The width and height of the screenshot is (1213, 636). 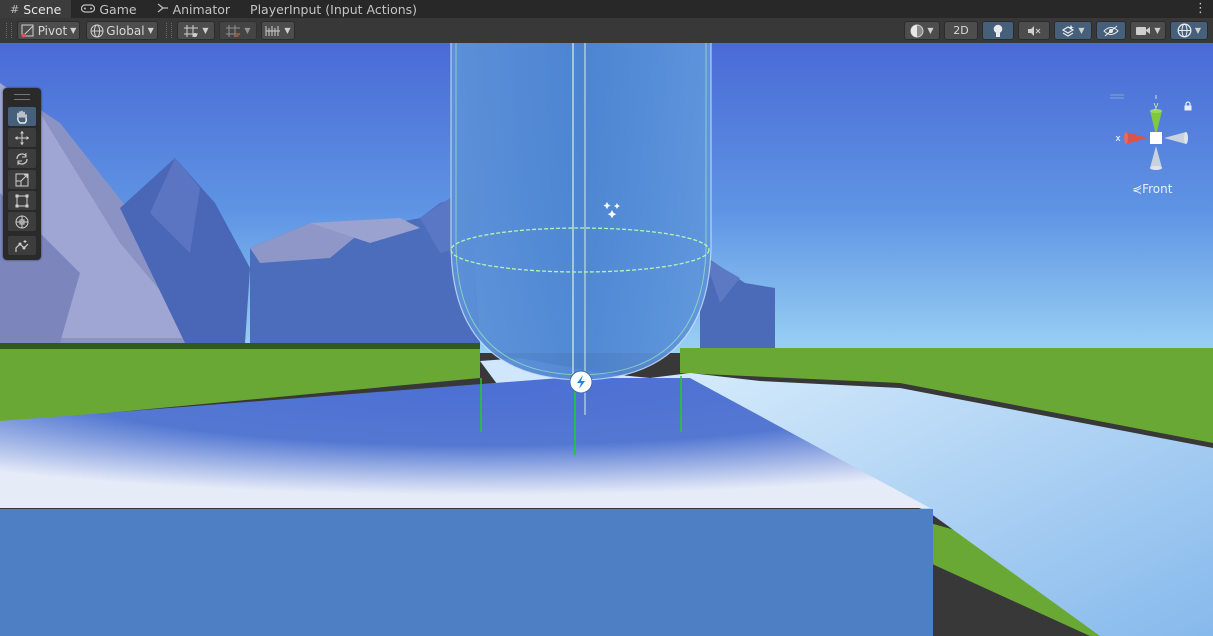 What do you see at coordinates (15, 9) in the screenshot?
I see `grid-icon: #` at bounding box center [15, 9].